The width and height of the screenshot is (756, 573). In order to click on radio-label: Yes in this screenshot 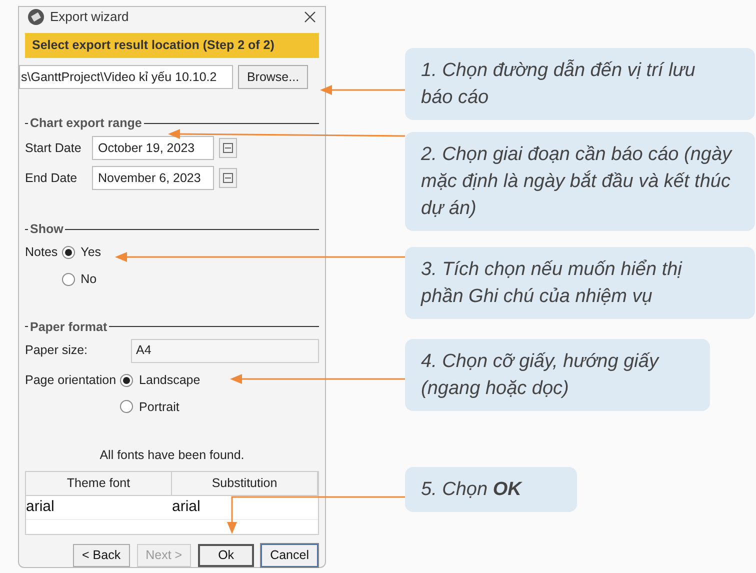, I will do `click(91, 253)`.